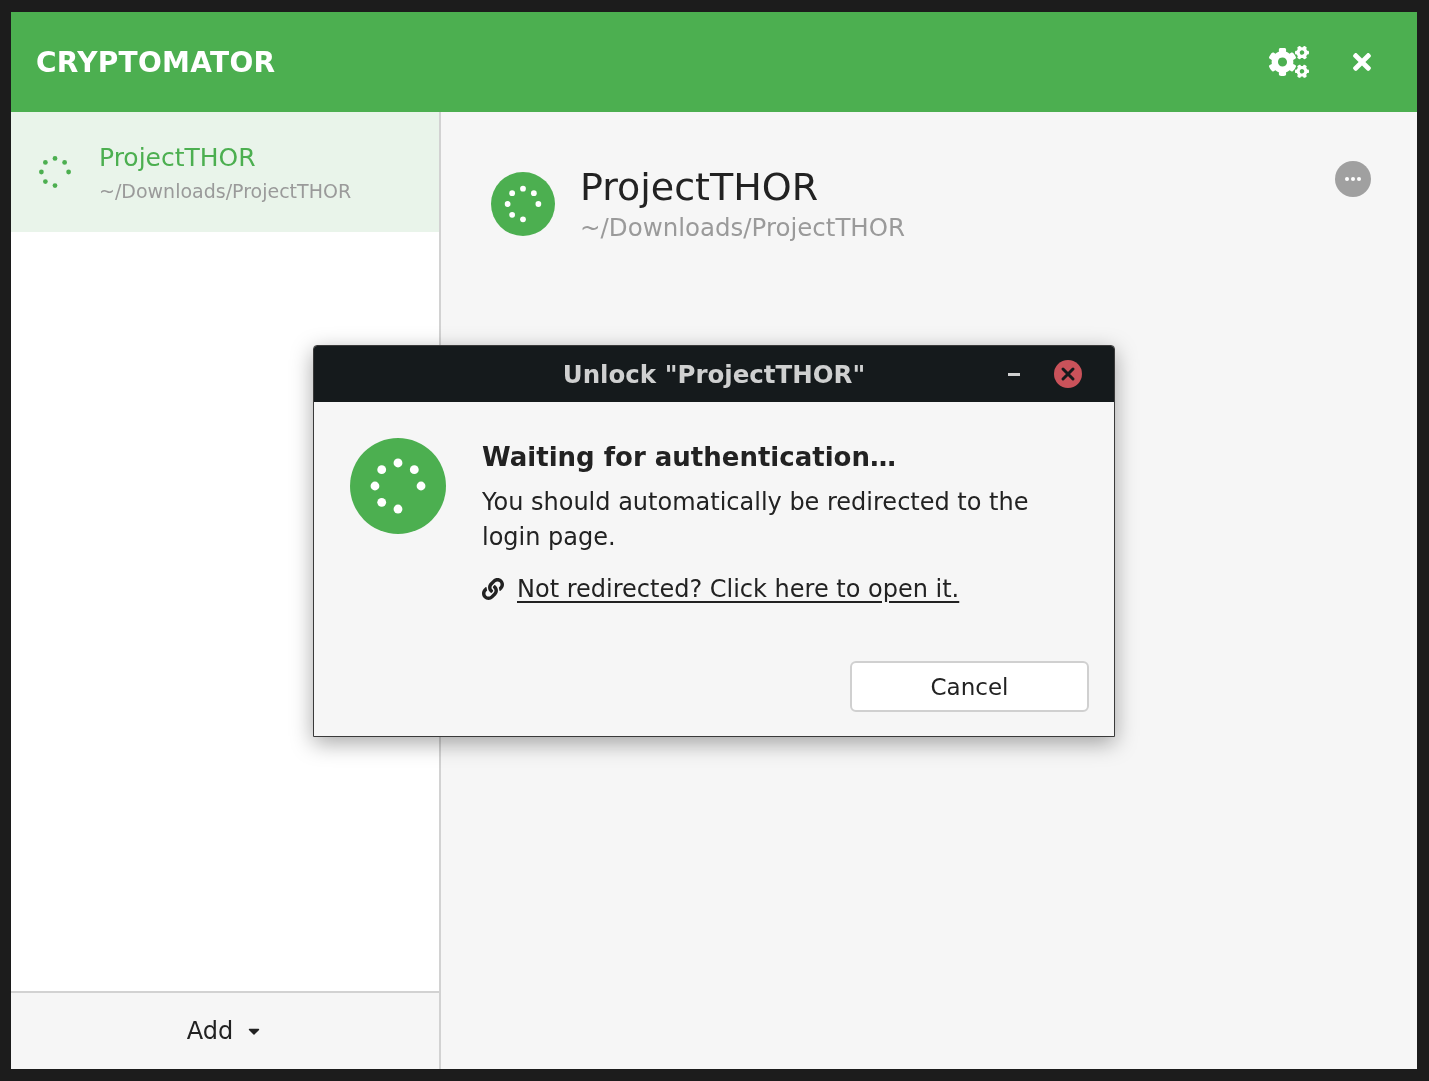 The image size is (1429, 1081). I want to click on minimize-button, so click(1014, 374).